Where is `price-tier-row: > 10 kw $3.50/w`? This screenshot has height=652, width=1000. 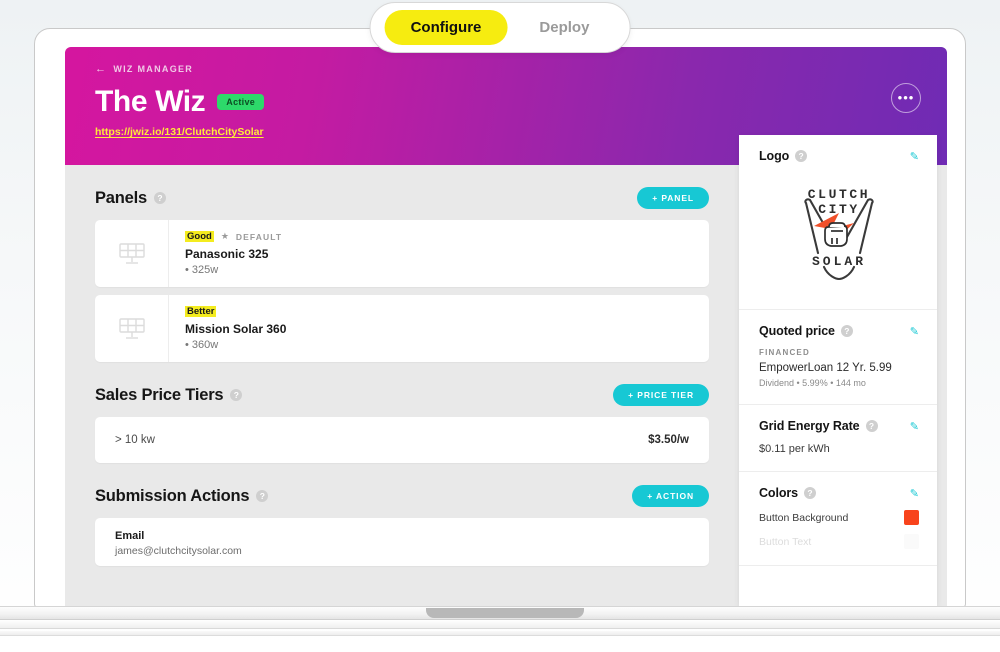
price-tier-row: > 10 kw $3.50/w is located at coordinates (402, 440).